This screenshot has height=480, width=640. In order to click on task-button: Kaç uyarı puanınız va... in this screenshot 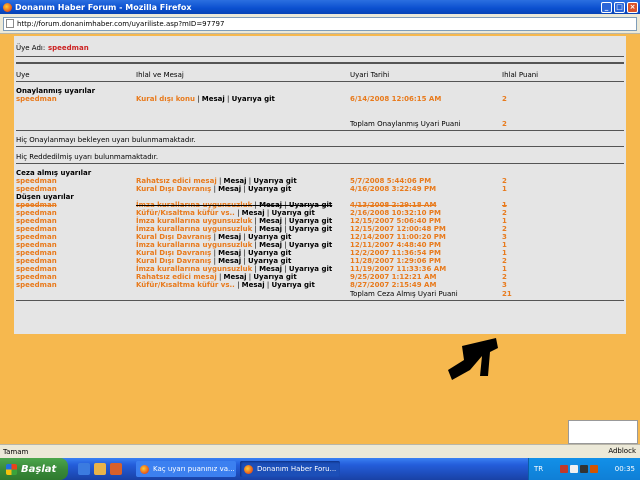, I will do `click(186, 469)`.